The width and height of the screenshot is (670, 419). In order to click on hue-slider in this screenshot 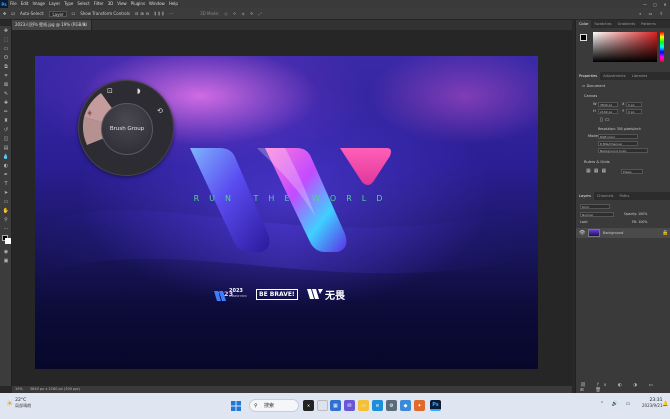, I will do `click(662, 47)`.